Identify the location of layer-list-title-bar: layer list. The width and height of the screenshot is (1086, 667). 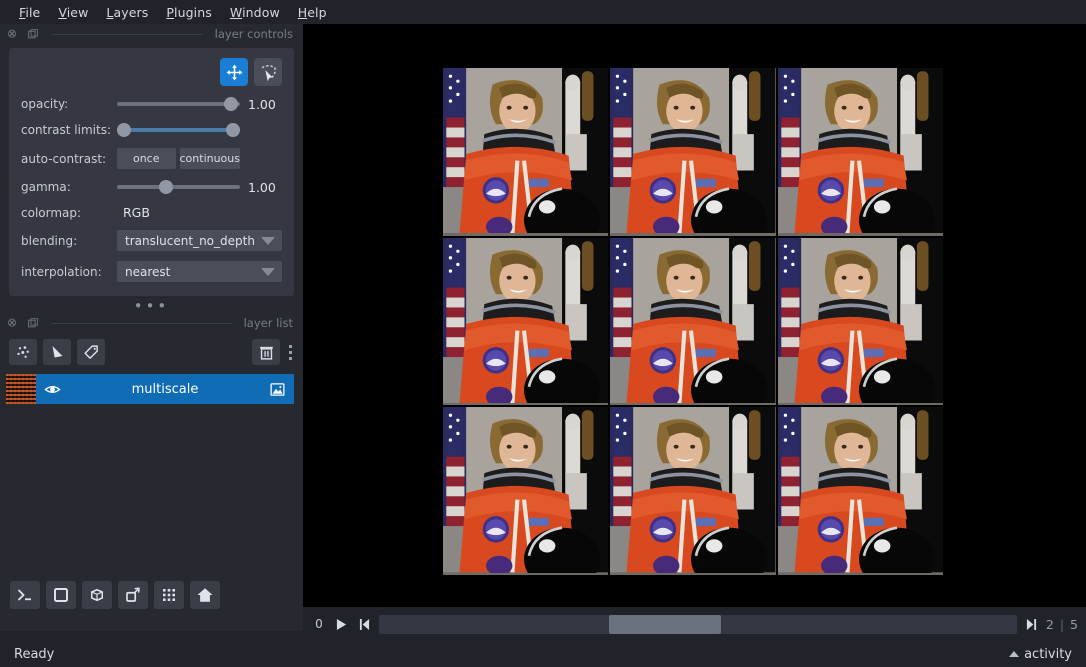
(151, 323).